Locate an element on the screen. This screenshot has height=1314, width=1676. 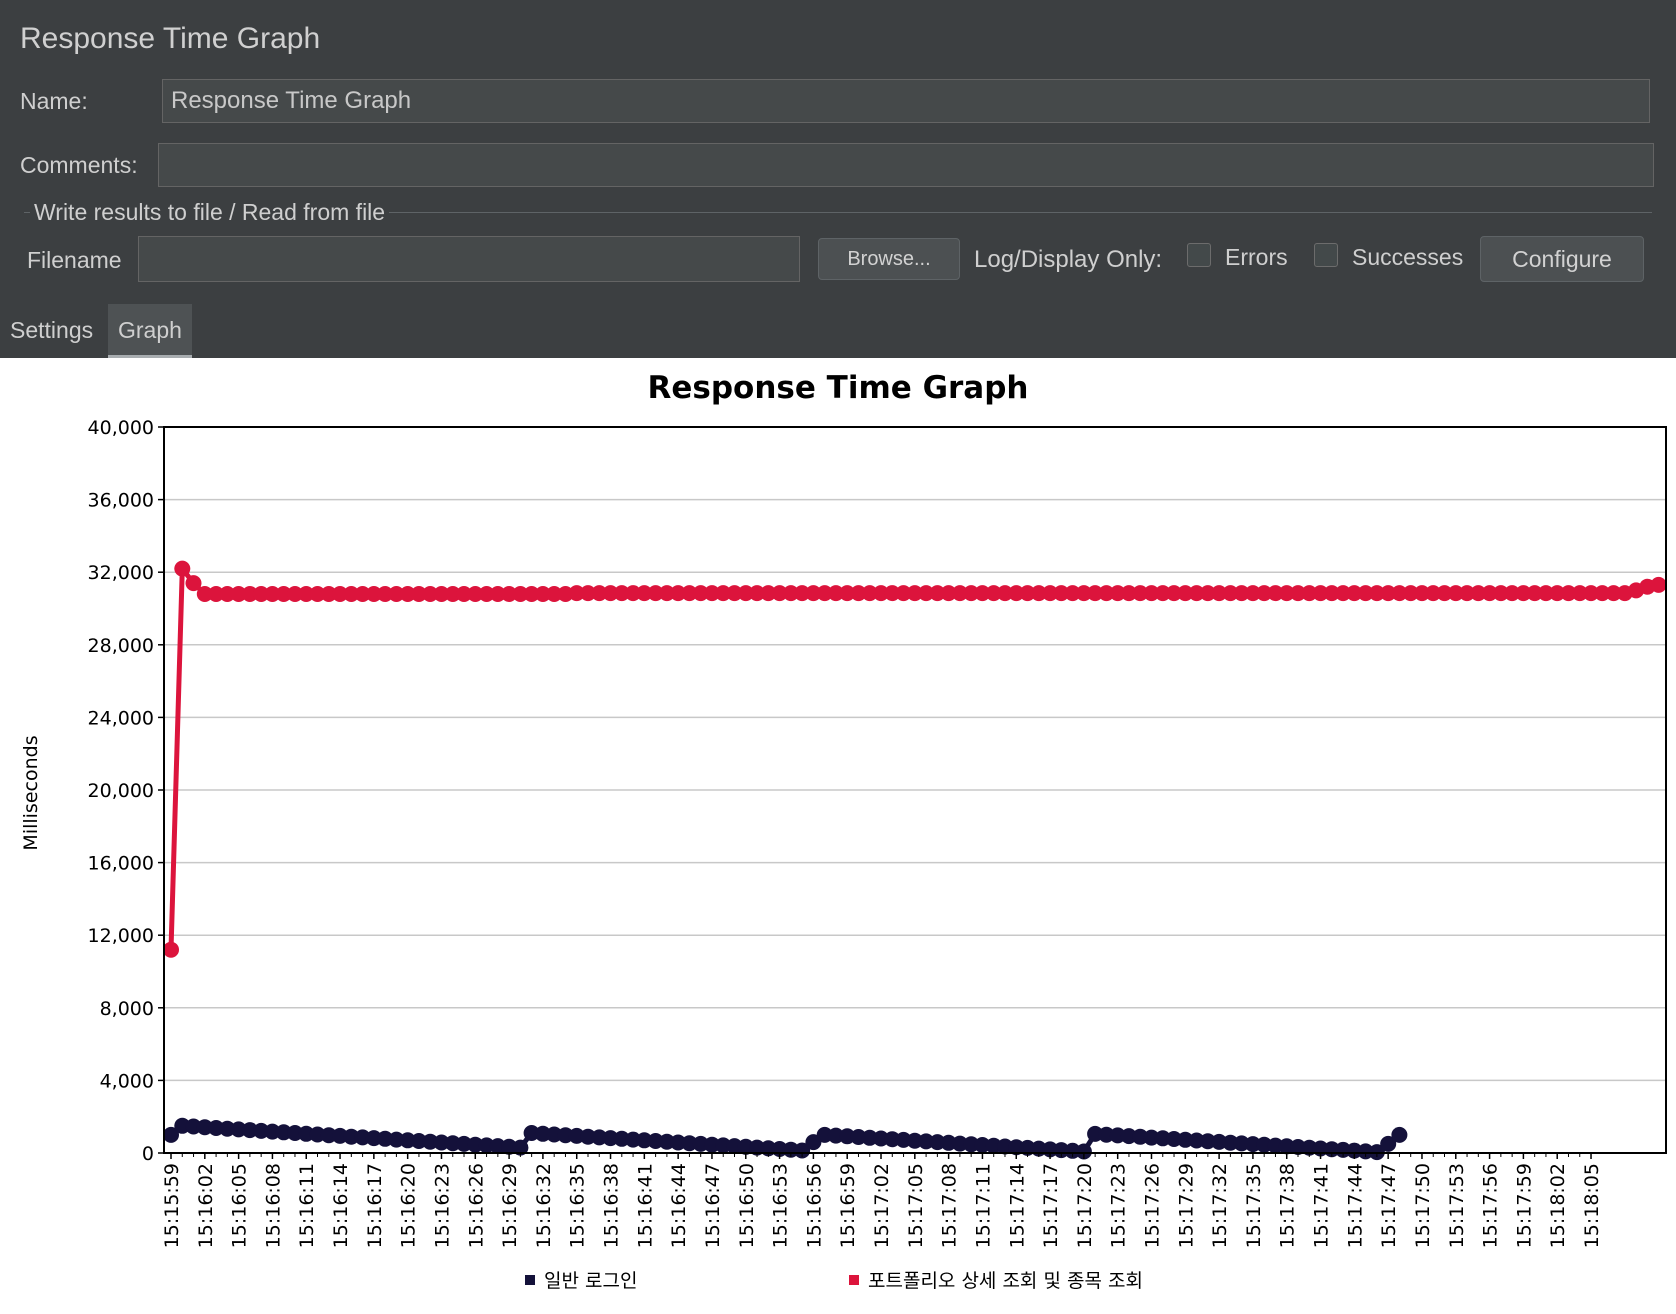
successes-checkbox is located at coordinates (1326, 255).